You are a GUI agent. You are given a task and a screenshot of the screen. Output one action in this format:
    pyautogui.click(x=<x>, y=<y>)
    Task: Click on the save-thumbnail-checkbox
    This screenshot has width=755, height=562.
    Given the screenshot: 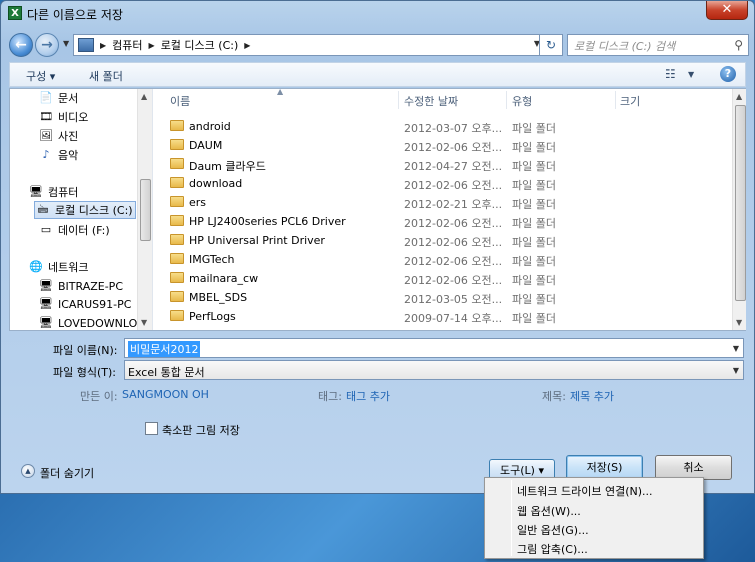 What is the action you would take?
    pyautogui.click(x=151, y=428)
    